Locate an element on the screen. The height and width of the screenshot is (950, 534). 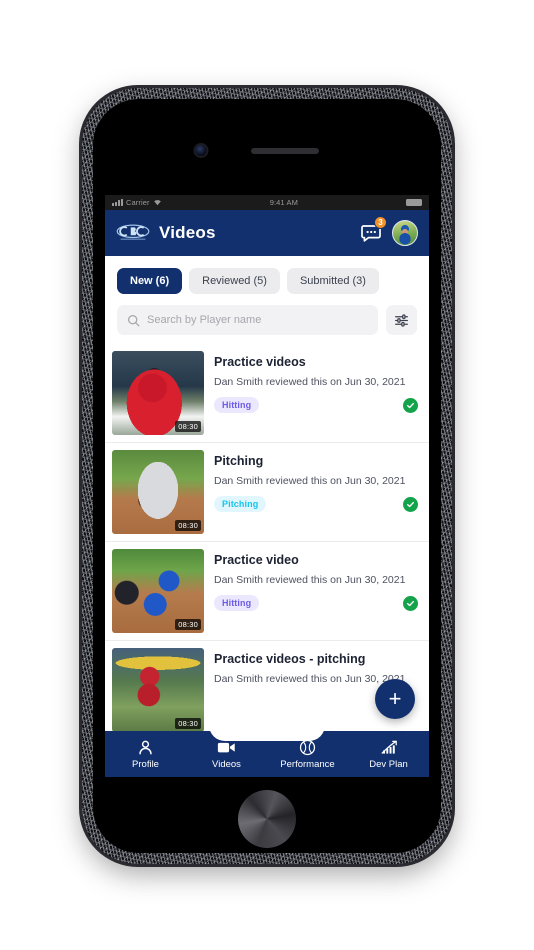
status-bar-right is located at coordinates (414, 202).